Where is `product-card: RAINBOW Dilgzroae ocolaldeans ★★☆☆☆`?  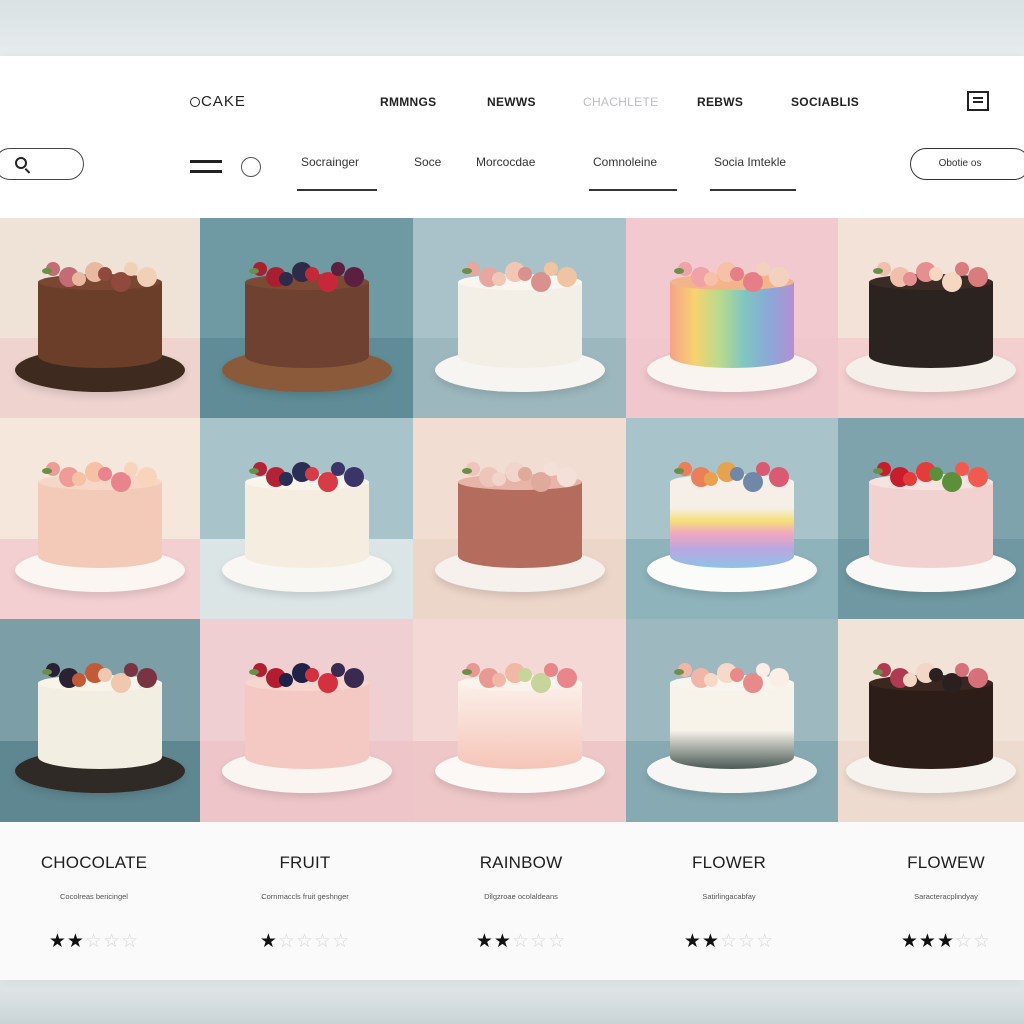 product-card: RAINBOW Dilgzroae ocolaldeans ★★☆☆☆ is located at coordinates (521, 901).